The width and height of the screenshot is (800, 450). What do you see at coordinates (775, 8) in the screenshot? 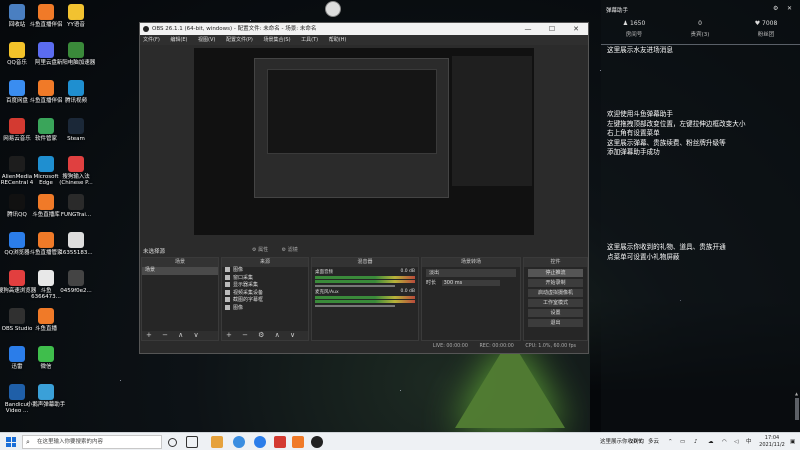
I see `settings-icon: ⚙` at bounding box center [775, 8].